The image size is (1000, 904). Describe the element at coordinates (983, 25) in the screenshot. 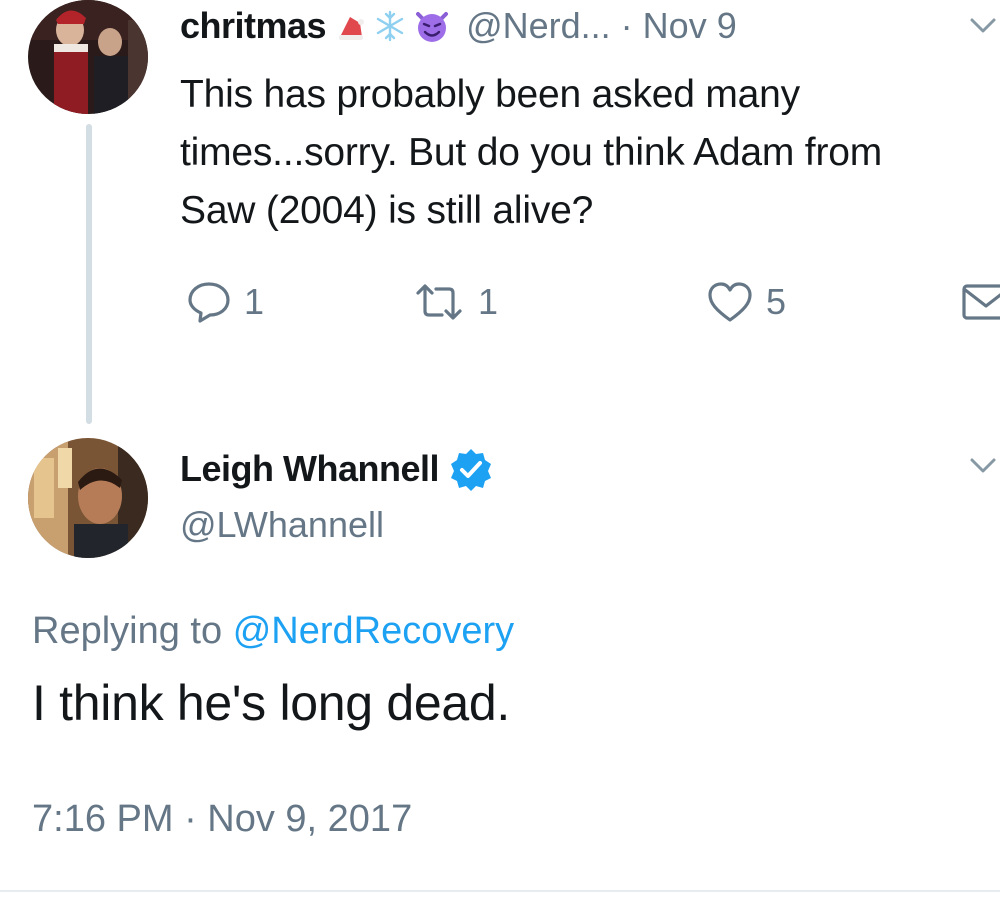

I see `parent-more-options-chevron-down-icon` at that location.